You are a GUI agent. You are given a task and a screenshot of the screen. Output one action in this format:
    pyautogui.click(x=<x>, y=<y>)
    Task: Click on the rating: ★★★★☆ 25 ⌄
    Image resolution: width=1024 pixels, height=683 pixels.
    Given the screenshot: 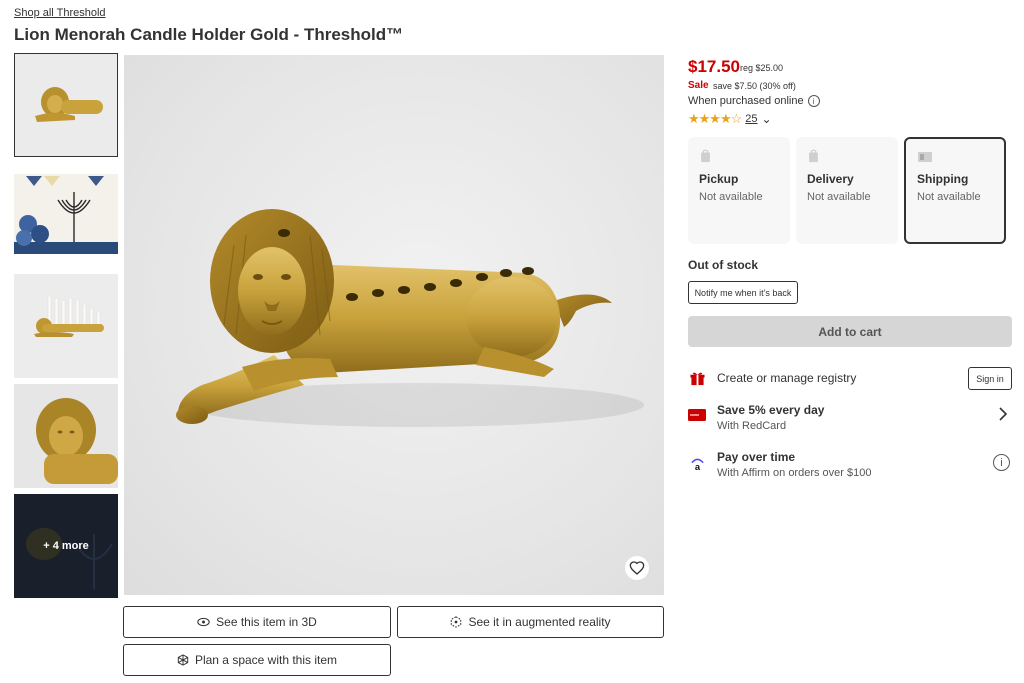 What is the action you would take?
    pyautogui.click(x=730, y=119)
    